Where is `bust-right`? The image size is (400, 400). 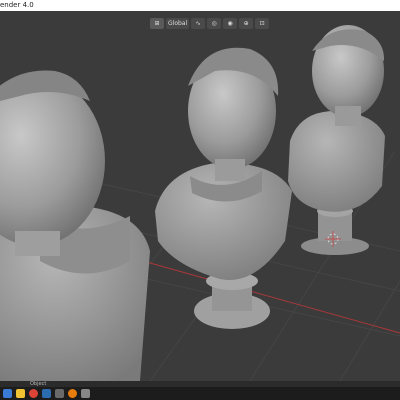
bust-right is located at coordinates (336, 140).